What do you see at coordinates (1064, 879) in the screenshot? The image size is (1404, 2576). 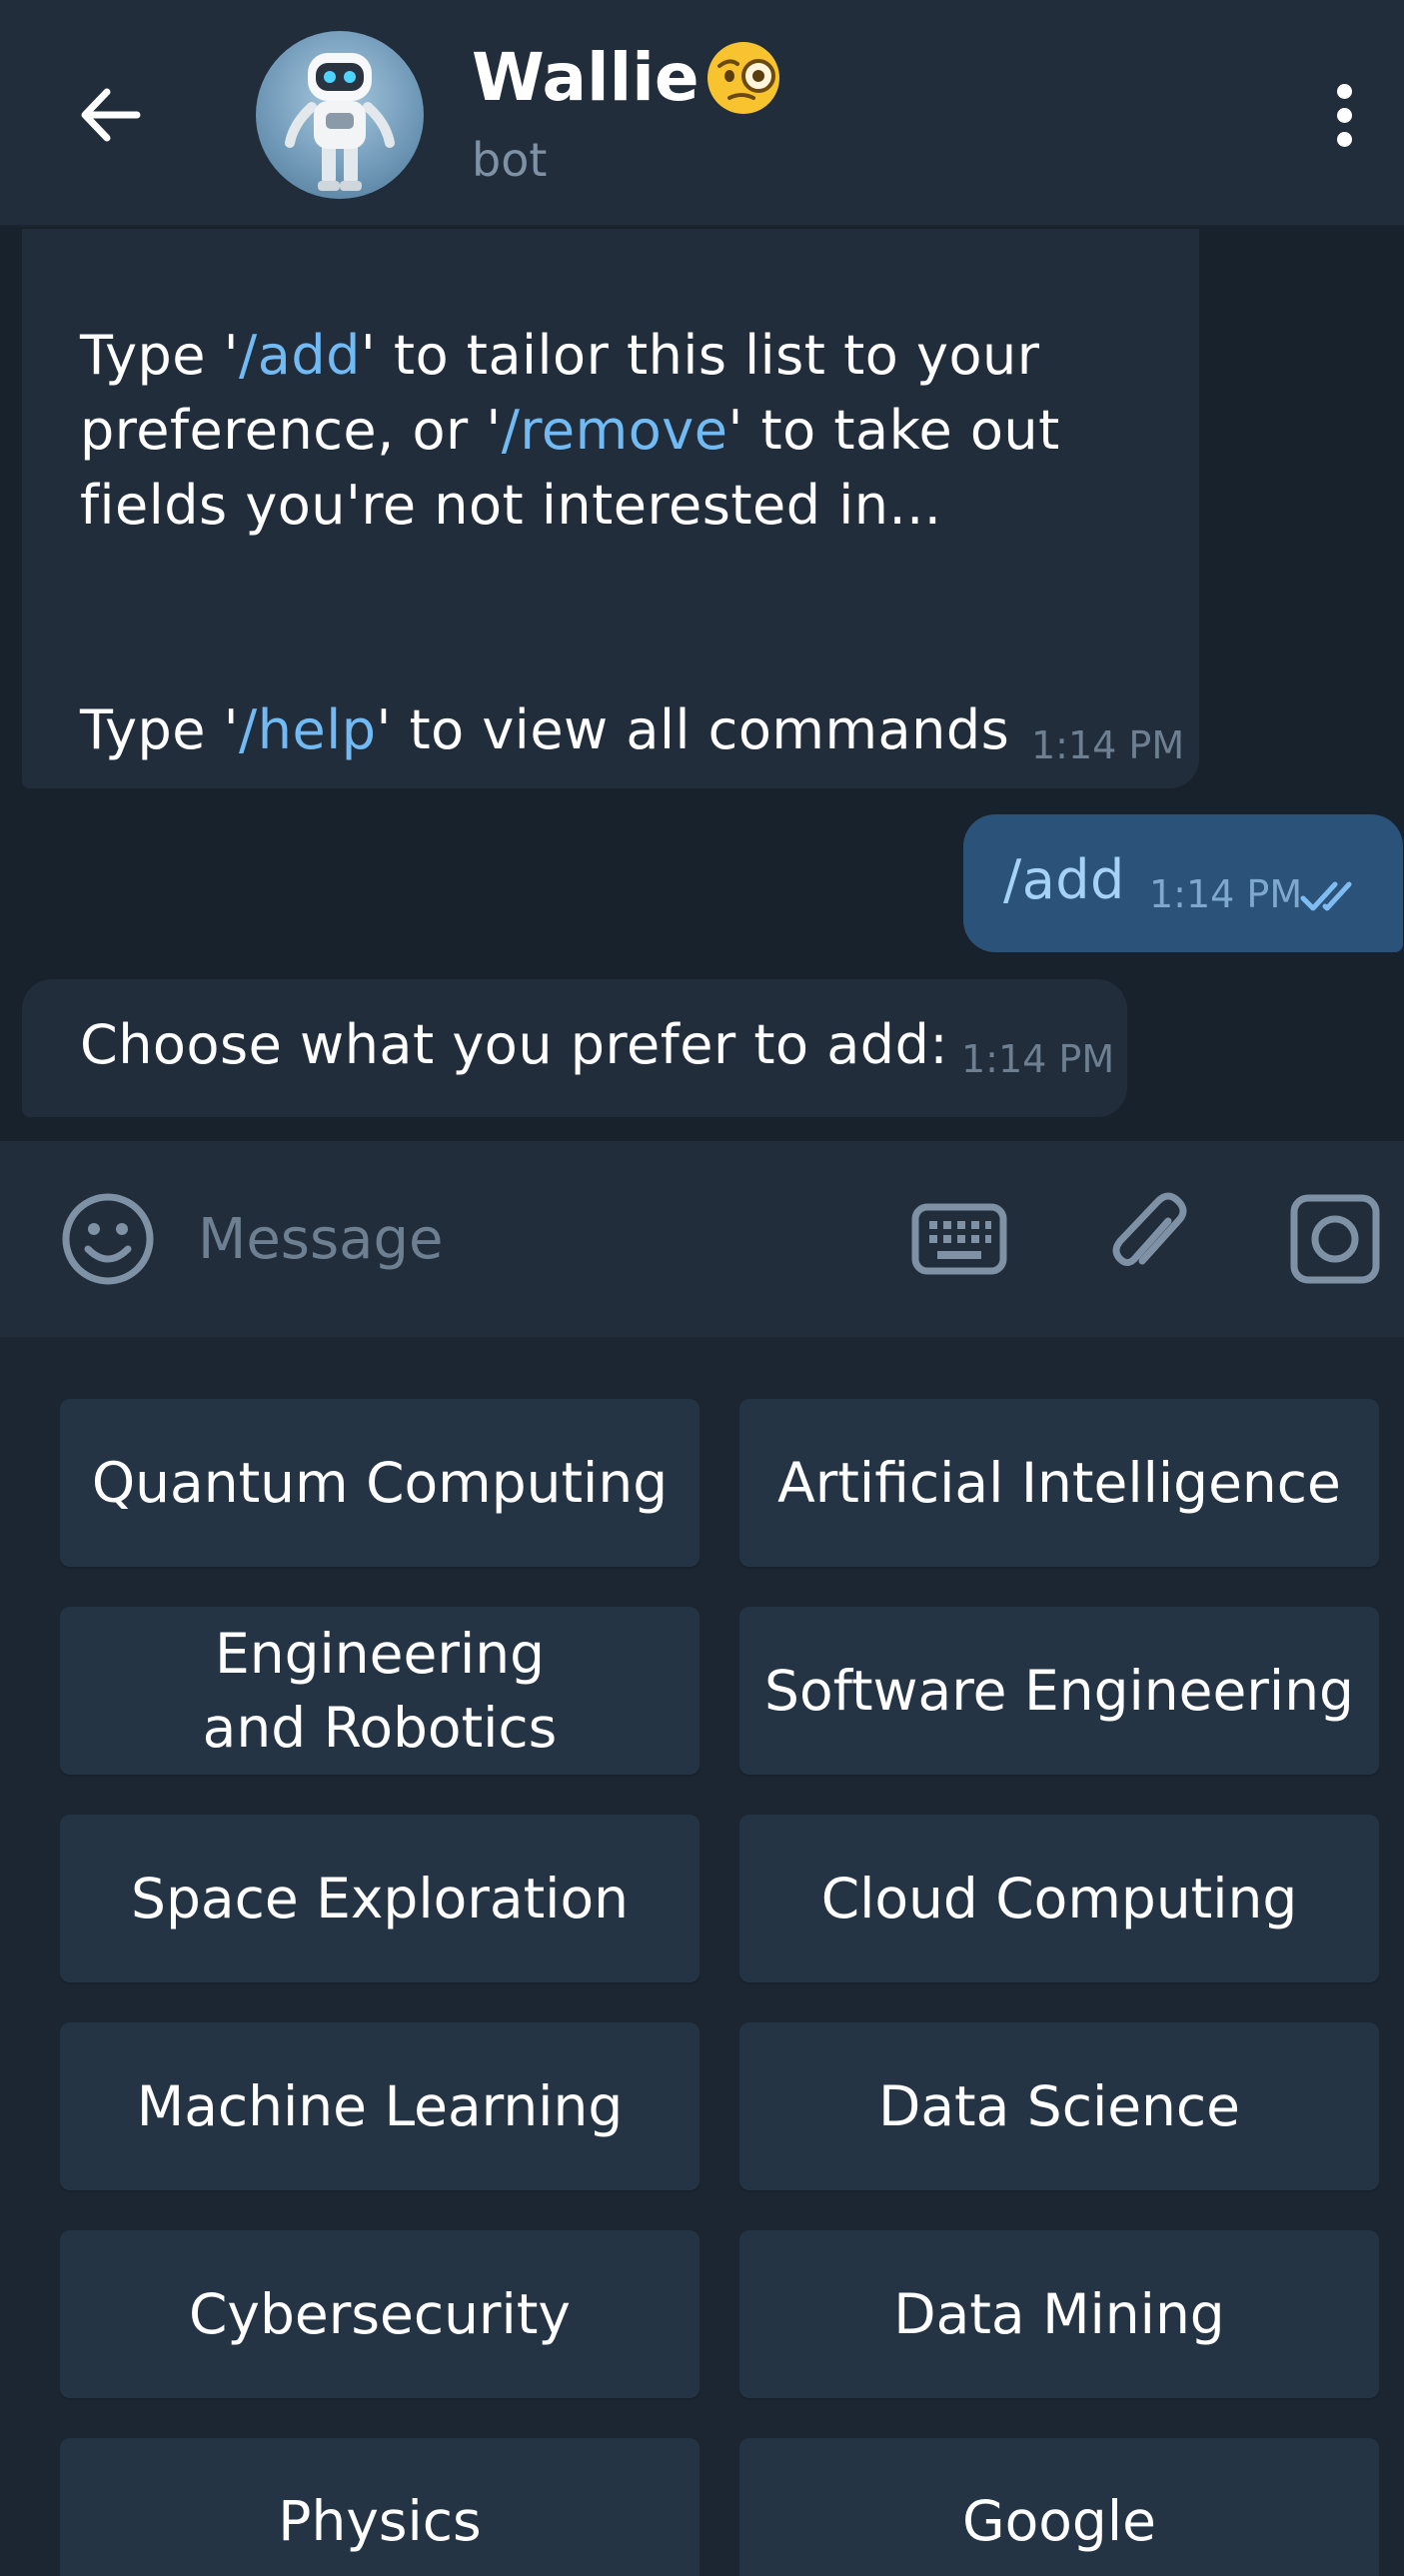 I see `message-text: /add` at bounding box center [1064, 879].